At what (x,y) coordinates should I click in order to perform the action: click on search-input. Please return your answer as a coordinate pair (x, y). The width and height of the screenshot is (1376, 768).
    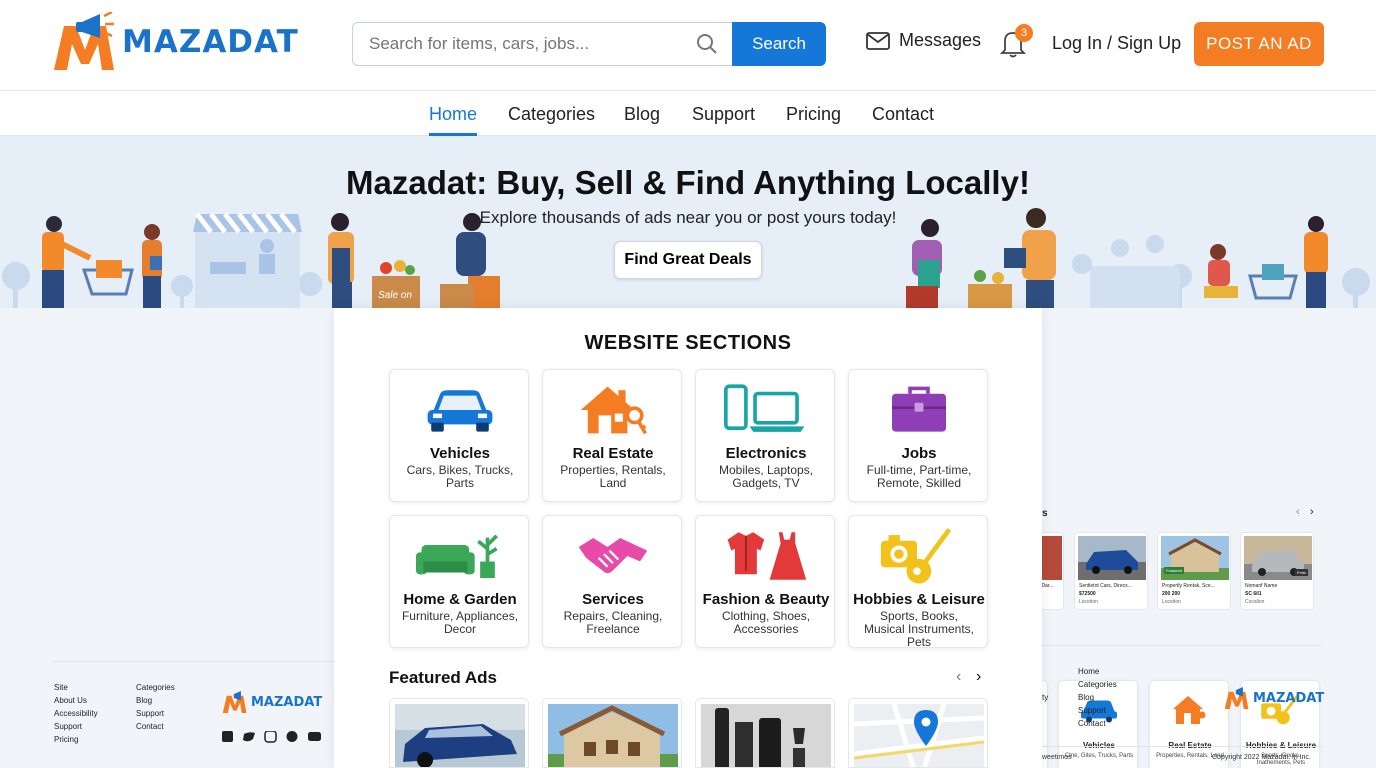
    Looking at the image, I should click on (542, 44).